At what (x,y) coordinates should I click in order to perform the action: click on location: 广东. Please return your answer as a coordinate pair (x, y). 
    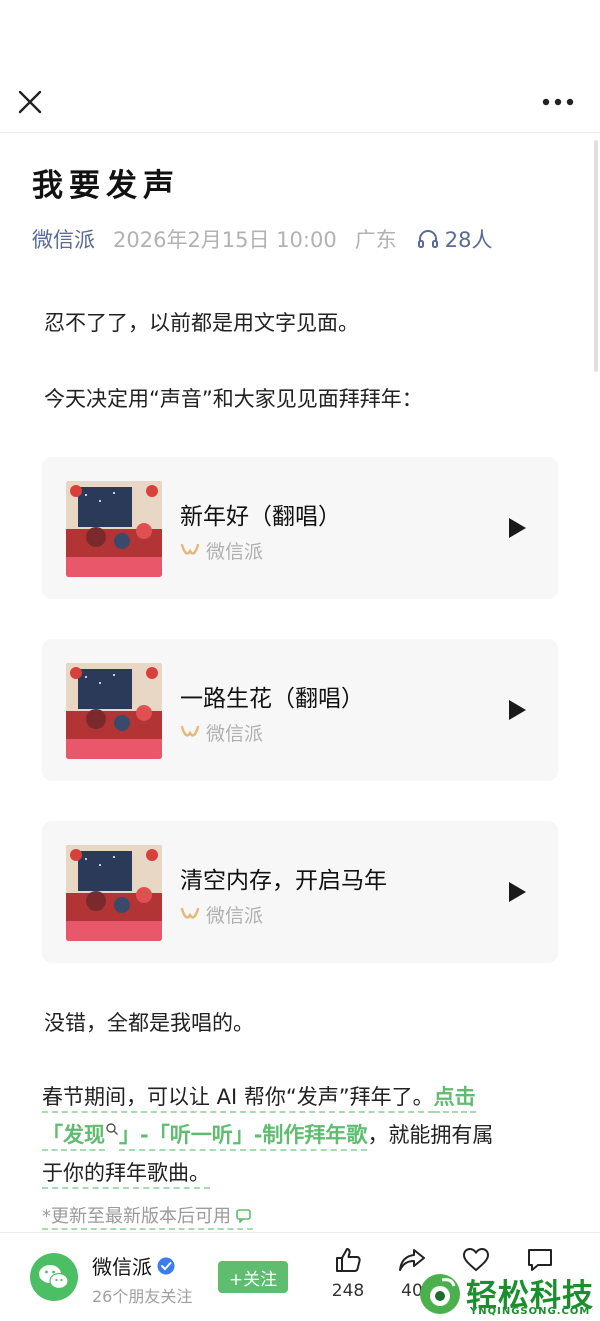
    Looking at the image, I should click on (375, 240).